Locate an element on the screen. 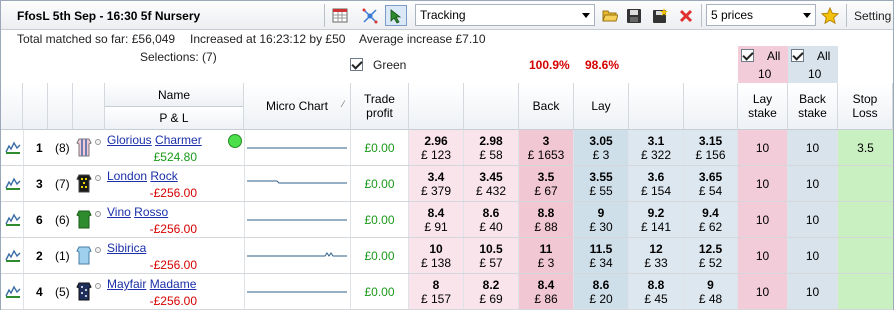 The image size is (894, 310). back-price-cell: 8 £ 157 is located at coordinates (436, 291).